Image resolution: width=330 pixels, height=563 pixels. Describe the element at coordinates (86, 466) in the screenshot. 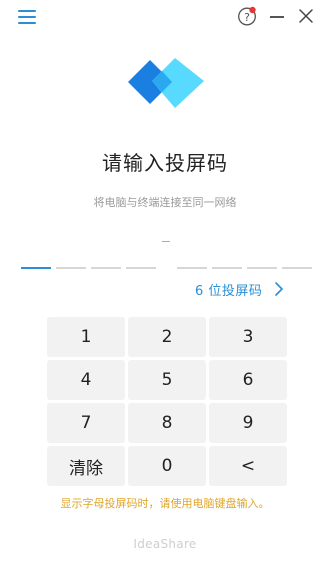

I see `clear-button: 清除` at that location.